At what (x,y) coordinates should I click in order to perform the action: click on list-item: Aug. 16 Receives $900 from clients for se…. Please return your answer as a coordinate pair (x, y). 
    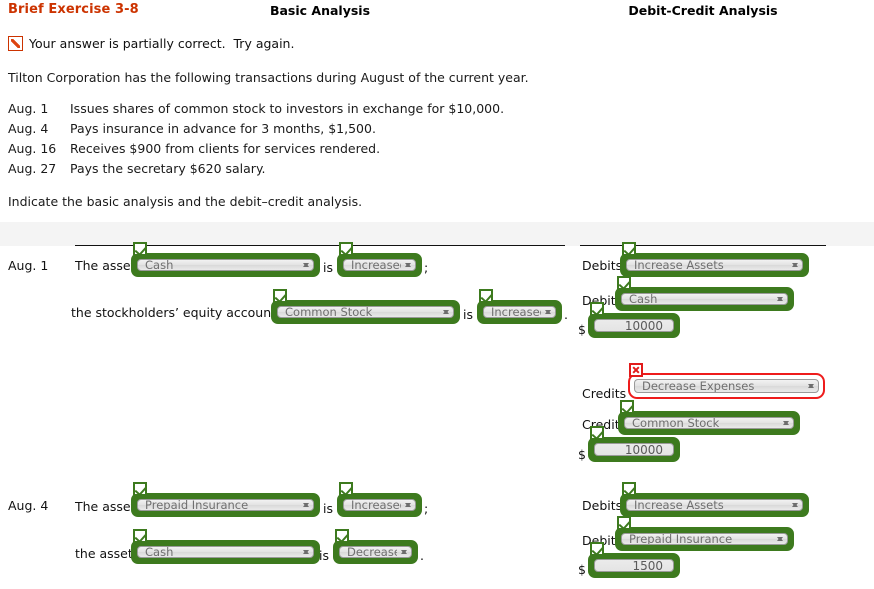
    Looking at the image, I should click on (256, 149).